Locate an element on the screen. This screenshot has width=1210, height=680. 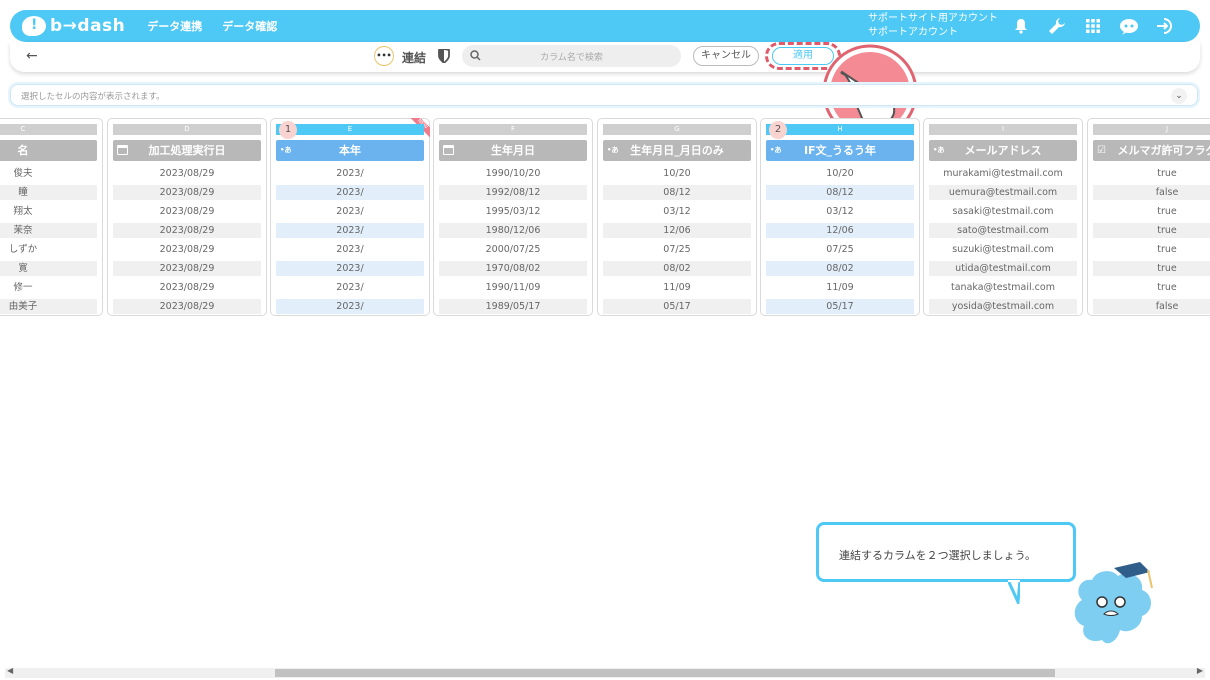
table-cell: 1989/05/17 is located at coordinates (513, 306).